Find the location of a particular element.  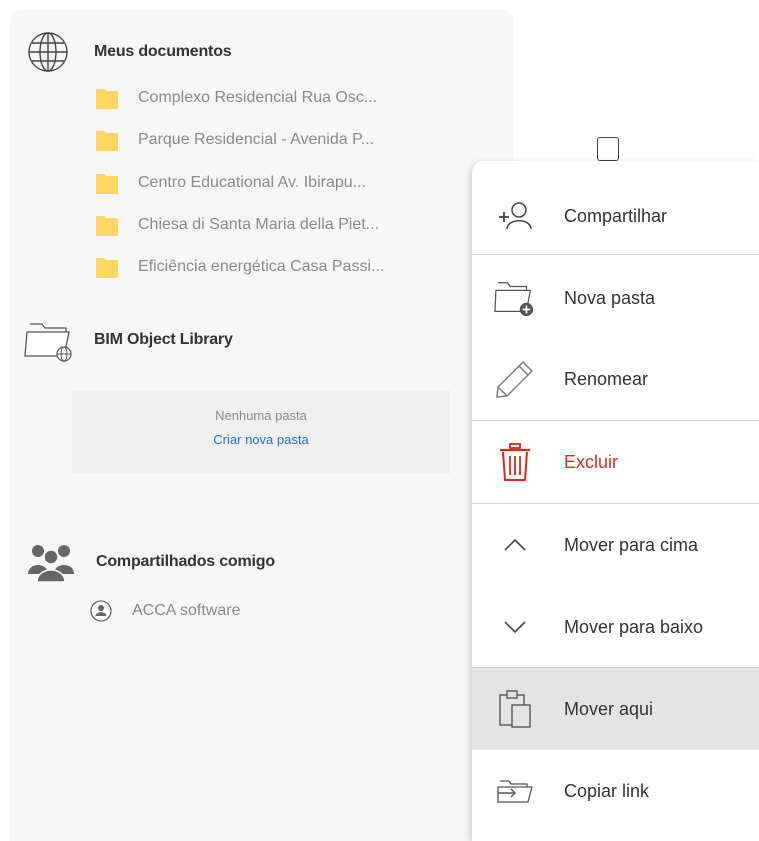

shared-user-item: ACCA software is located at coordinates (165, 611).